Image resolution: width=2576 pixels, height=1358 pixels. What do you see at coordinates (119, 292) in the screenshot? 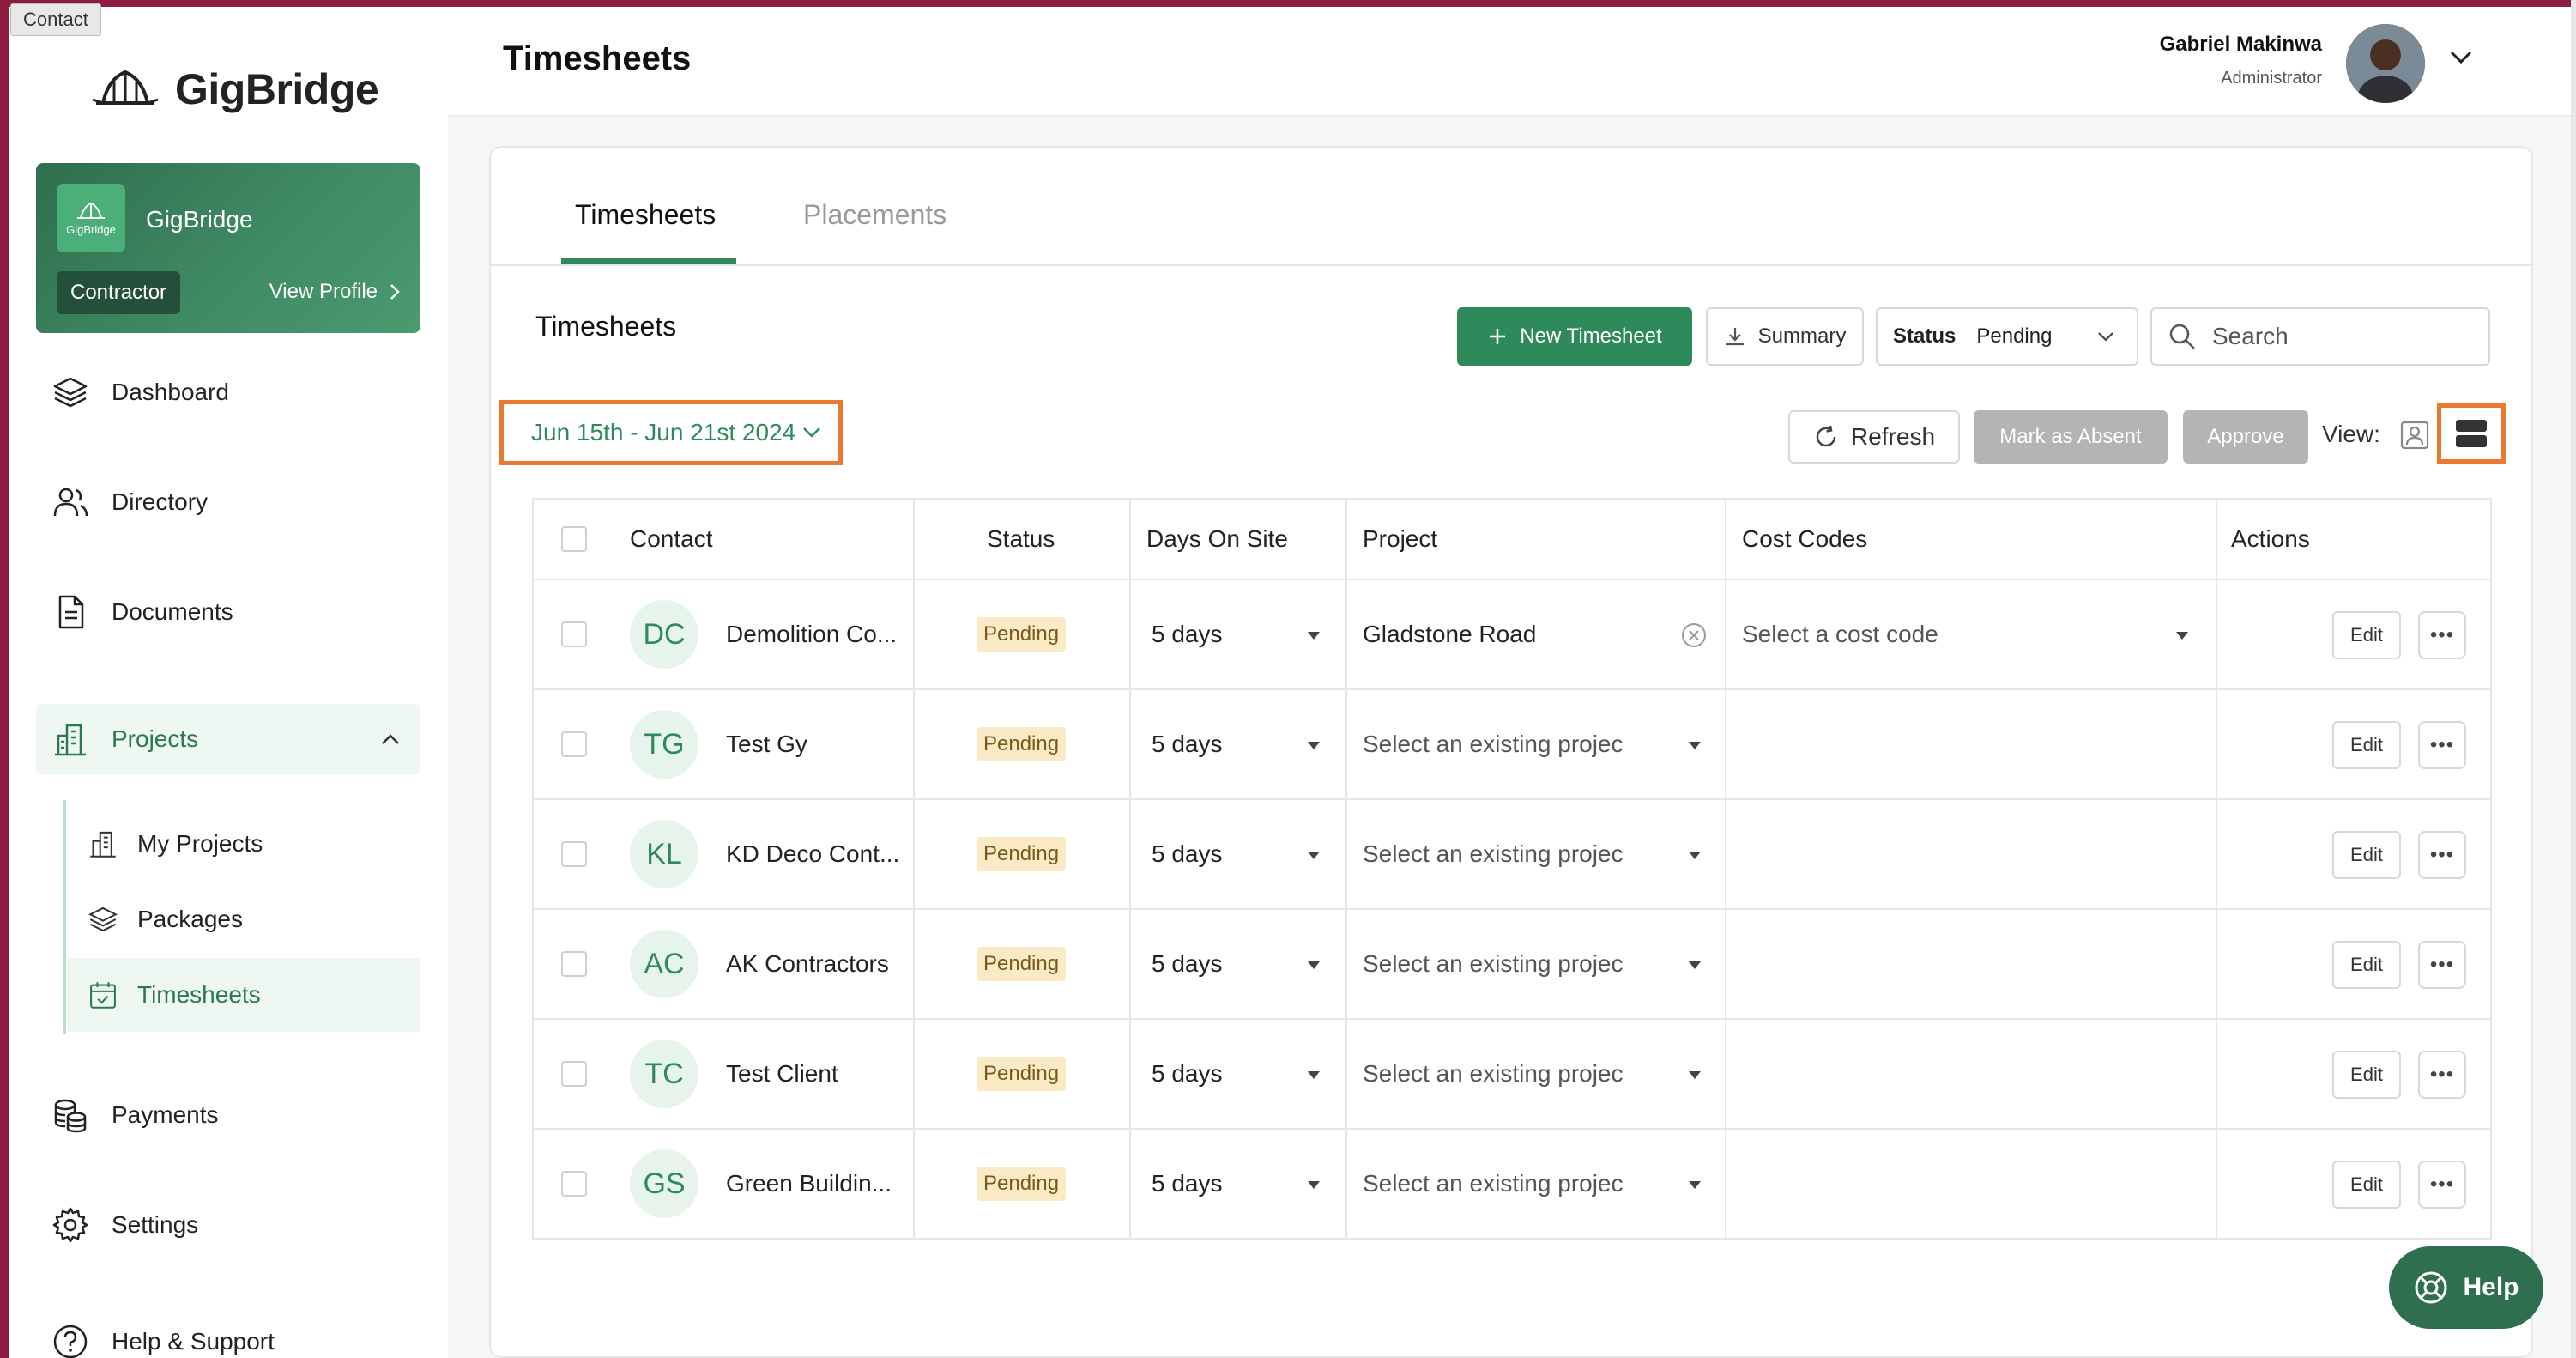
I see `role-badge: Contractor` at bounding box center [119, 292].